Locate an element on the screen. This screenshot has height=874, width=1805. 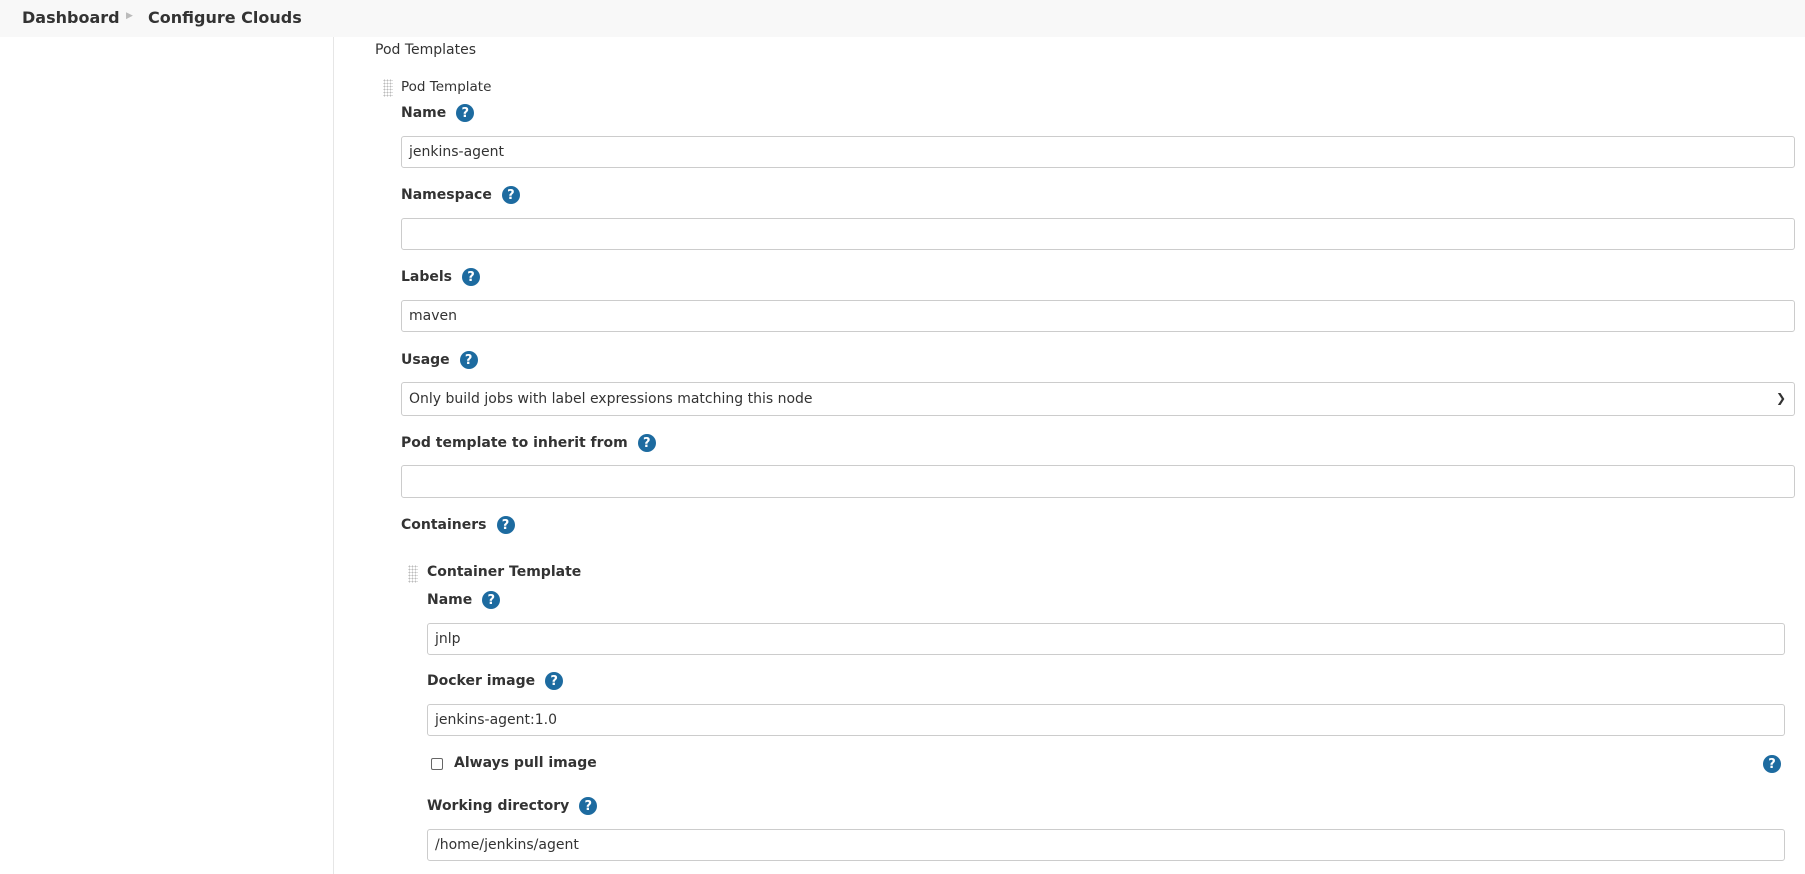
name-label: Name? is located at coordinates (438, 113).